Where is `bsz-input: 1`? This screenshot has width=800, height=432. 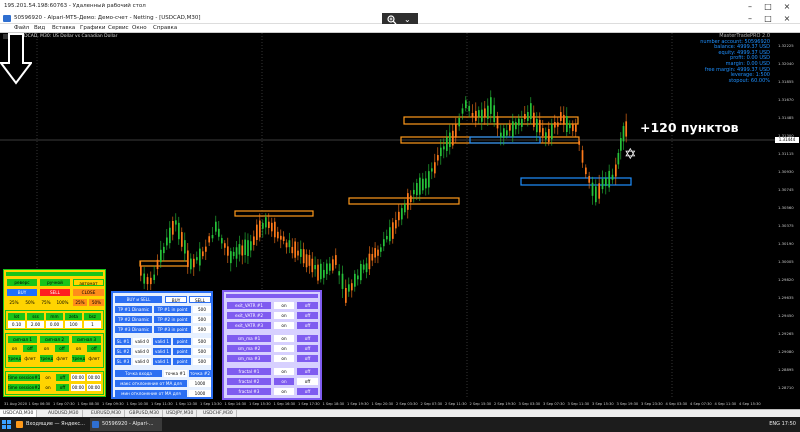
bsz-input: 1 is located at coordinates (92, 324).